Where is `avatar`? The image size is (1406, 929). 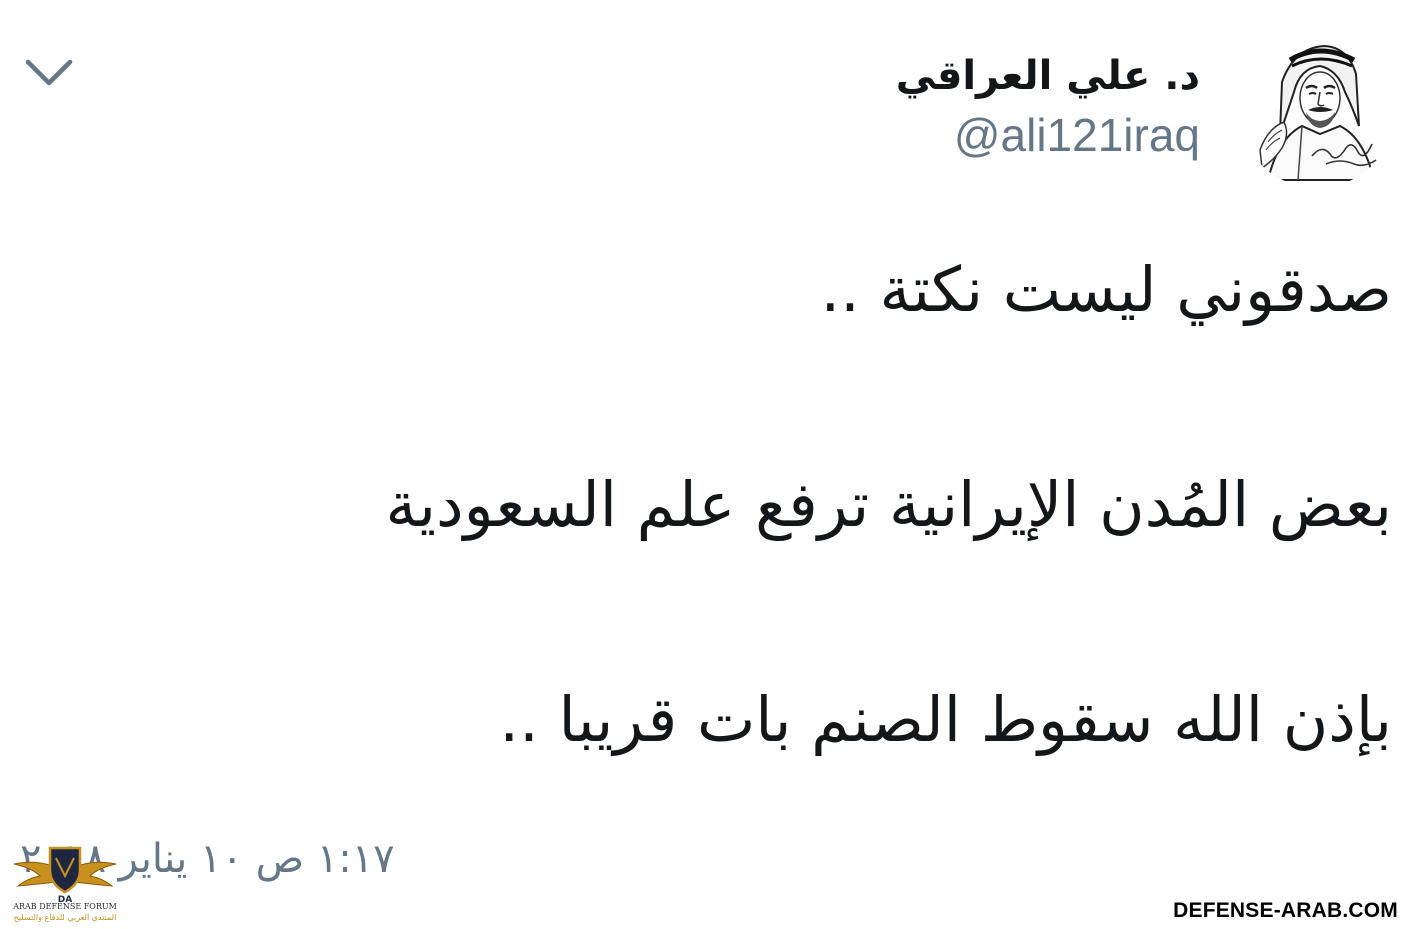
avatar is located at coordinates (1317, 109).